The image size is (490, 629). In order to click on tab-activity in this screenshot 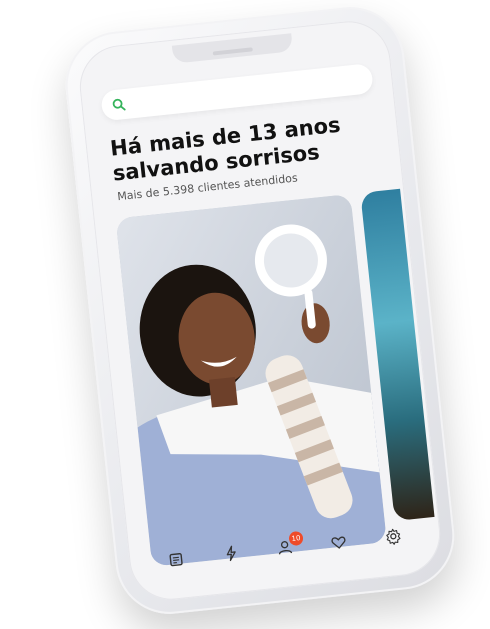, I will do `click(231, 553)`.